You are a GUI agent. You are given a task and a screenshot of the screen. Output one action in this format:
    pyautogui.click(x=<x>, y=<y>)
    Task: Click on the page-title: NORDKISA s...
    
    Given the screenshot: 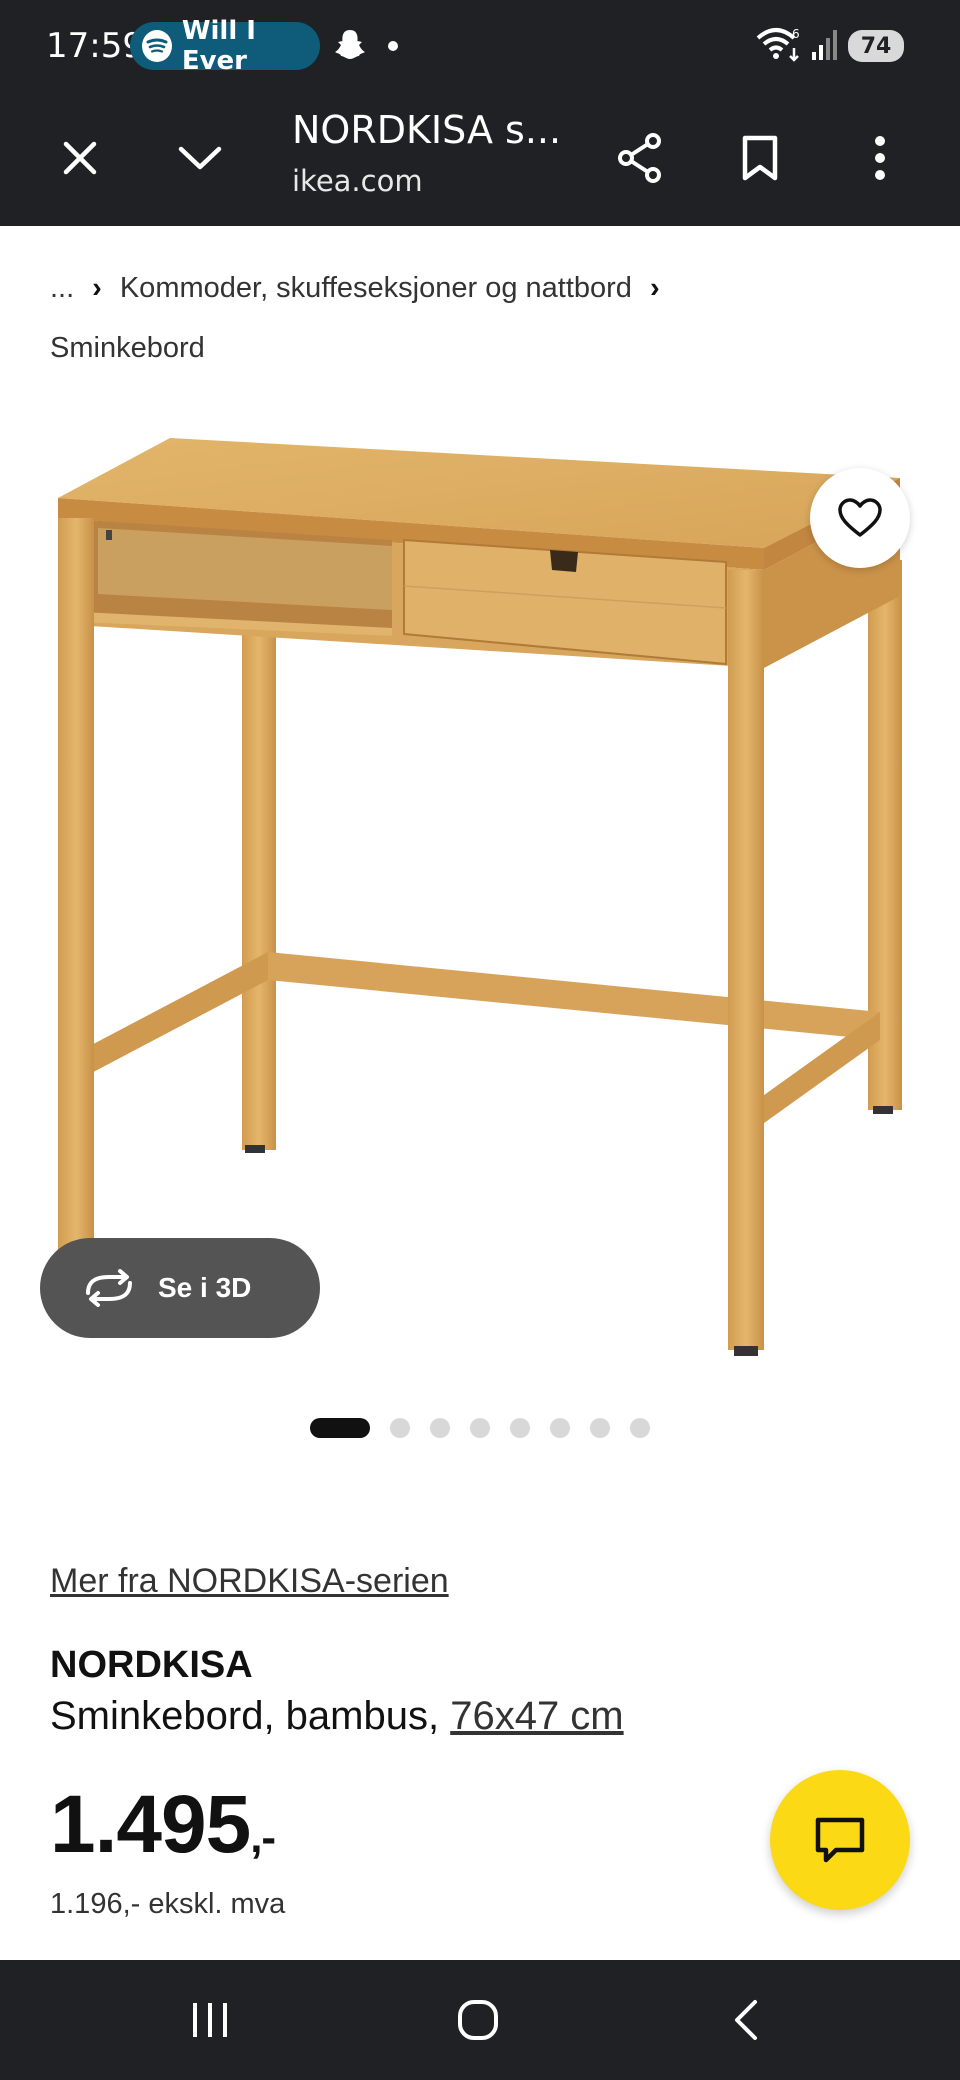 What is the action you would take?
    pyautogui.click(x=427, y=130)
    